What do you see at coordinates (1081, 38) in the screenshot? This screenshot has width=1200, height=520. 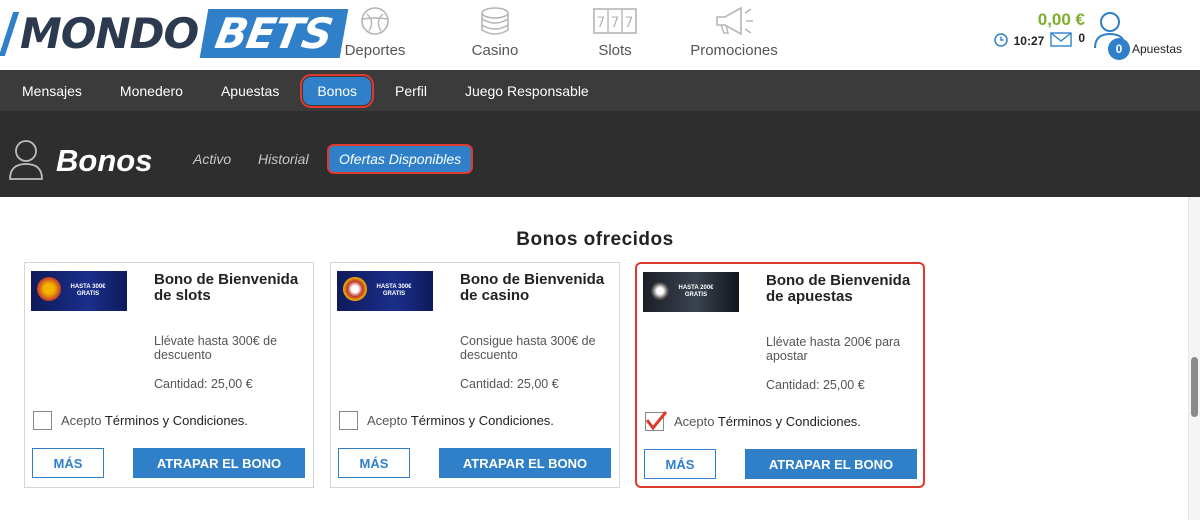 I see `messages-count: 0` at bounding box center [1081, 38].